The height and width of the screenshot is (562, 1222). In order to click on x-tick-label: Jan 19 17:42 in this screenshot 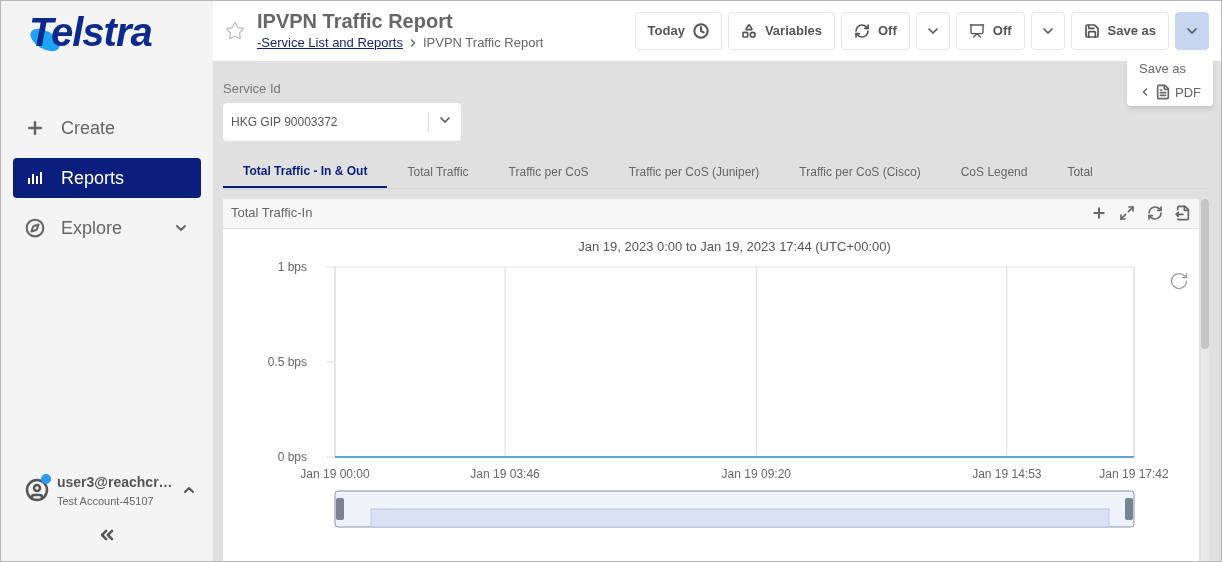, I will do `click(1134, 473)`.